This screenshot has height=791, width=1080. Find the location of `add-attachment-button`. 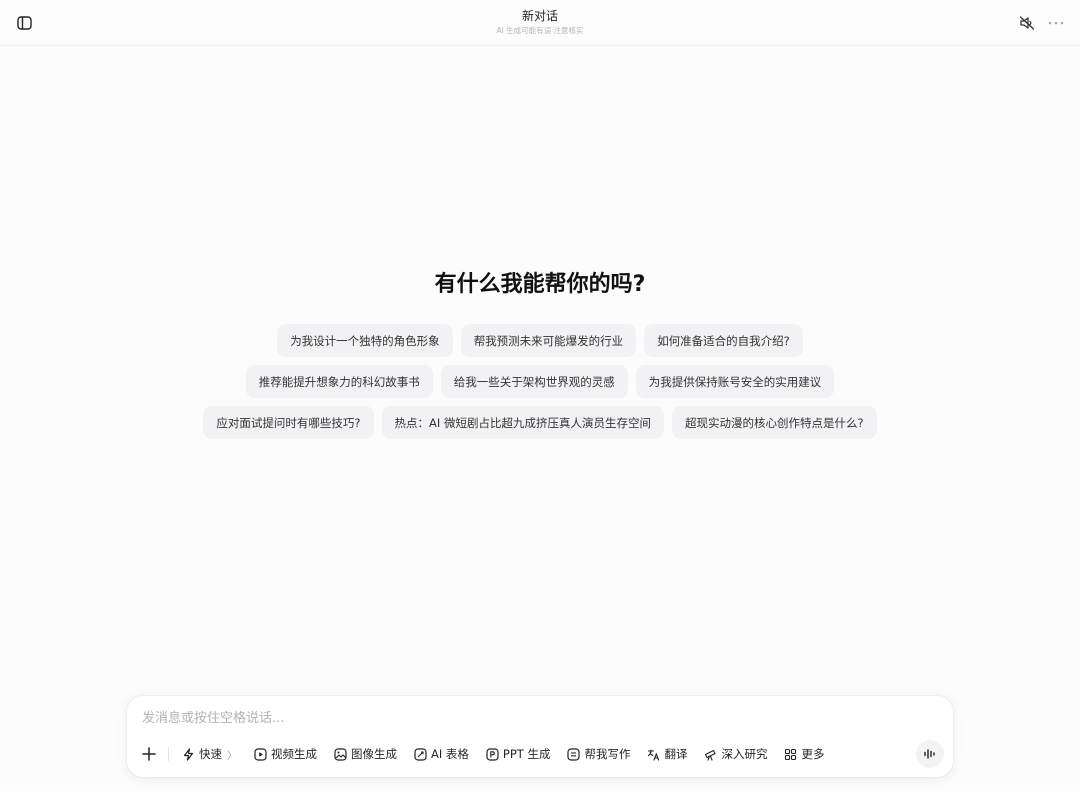

add-attachment-button is located at coordinates (149, 754).